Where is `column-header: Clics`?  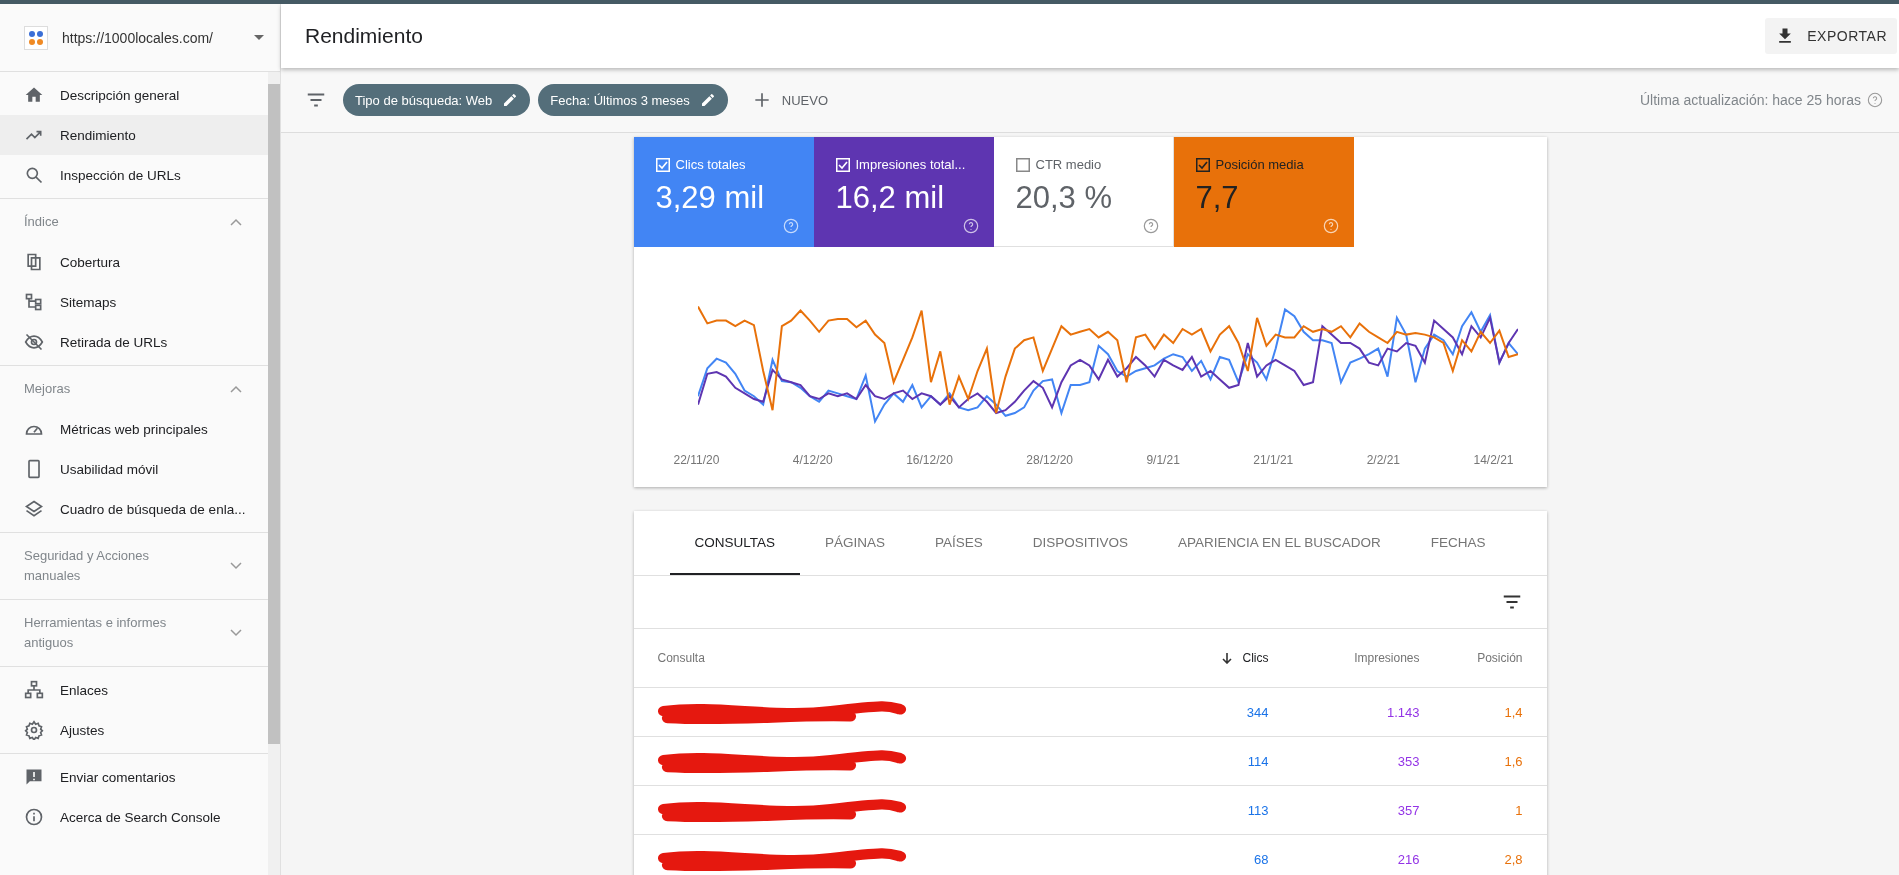 column-header: Clics is located at coordinates (1143, 658).